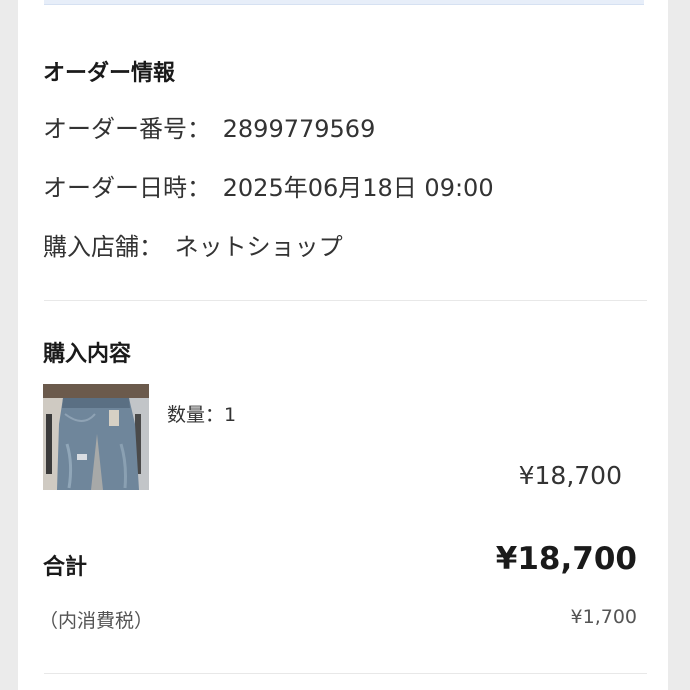 Image resolution: width=690 pixels, height=690 pixels. Describe the element at coordinates (345, 300) in the screenshot. I see `section-divider` at that location.